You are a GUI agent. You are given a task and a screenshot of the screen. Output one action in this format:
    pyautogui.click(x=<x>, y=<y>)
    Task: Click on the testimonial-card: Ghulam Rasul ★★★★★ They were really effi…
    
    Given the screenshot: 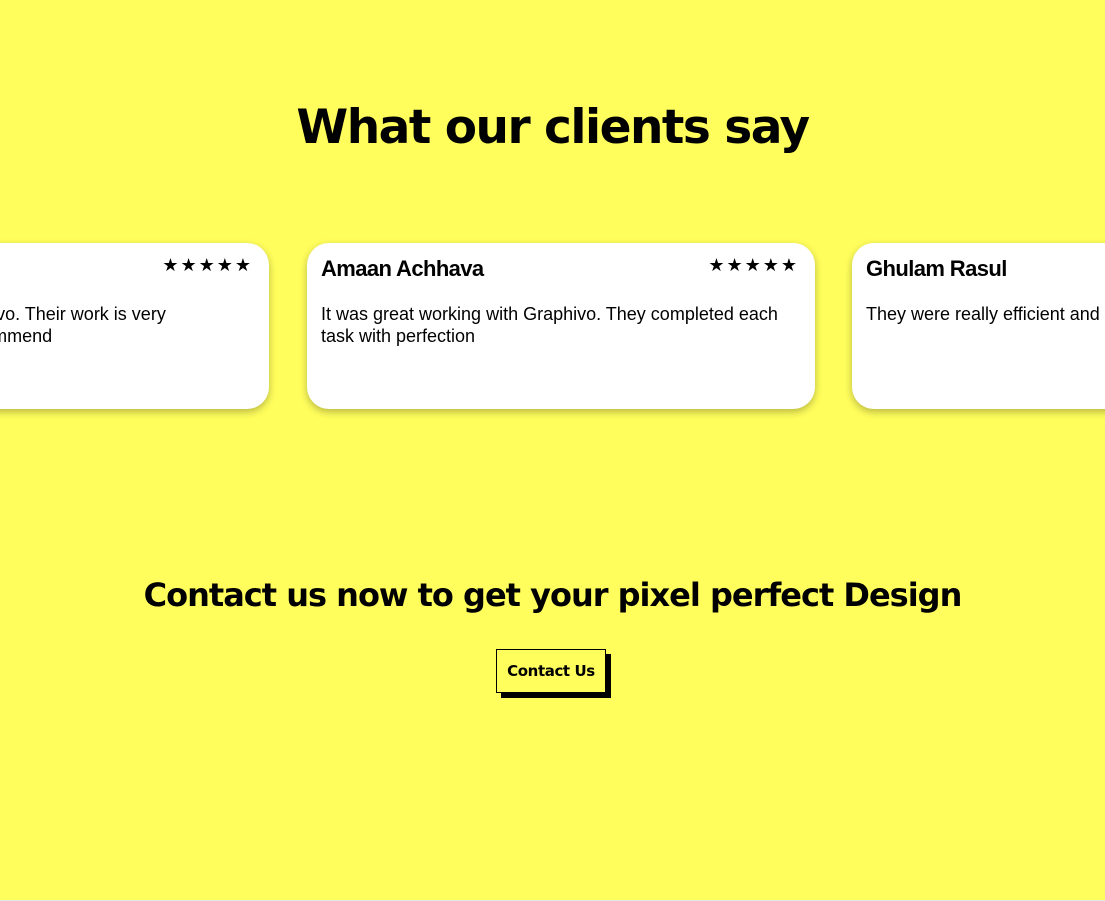 What is the action you would take?
    pyautogui.click(x=978, y=326)
    